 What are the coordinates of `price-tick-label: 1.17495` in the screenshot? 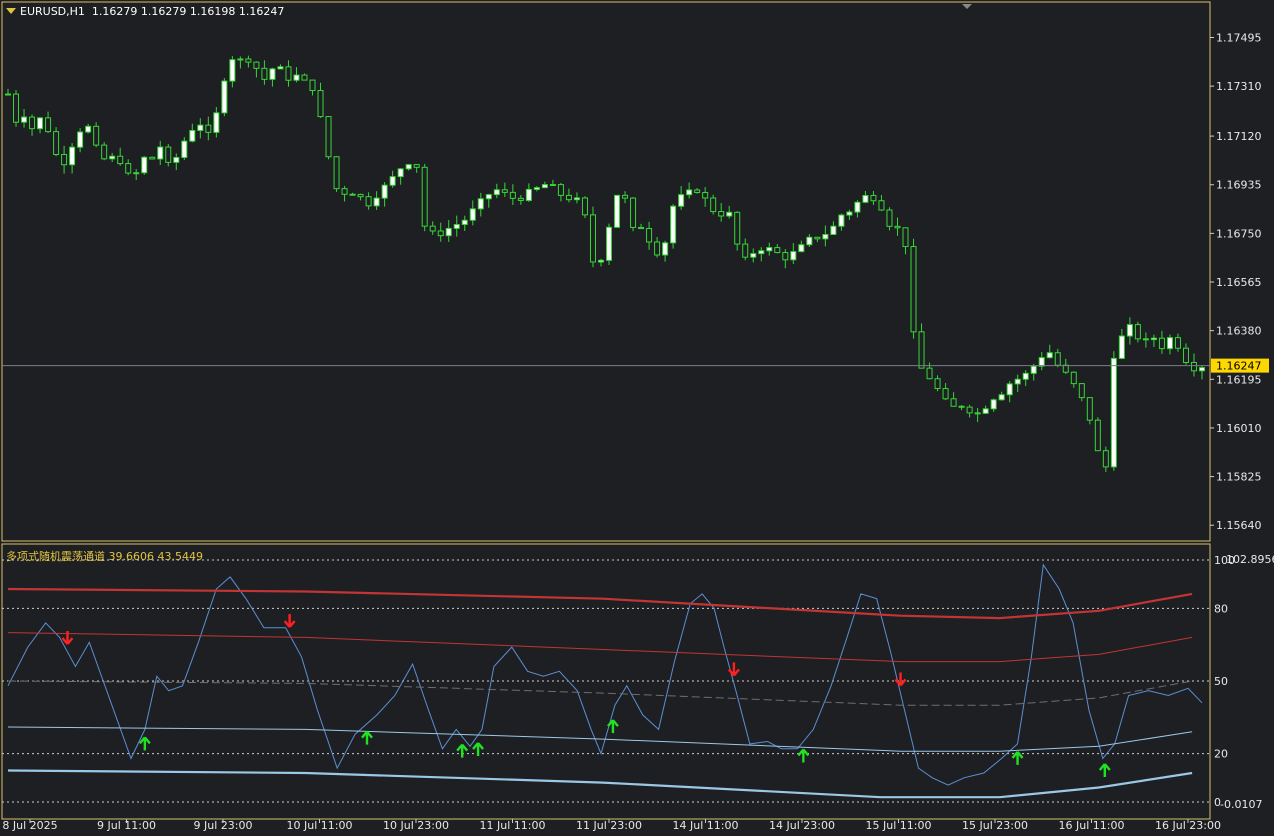 It's located at (1239, 37).